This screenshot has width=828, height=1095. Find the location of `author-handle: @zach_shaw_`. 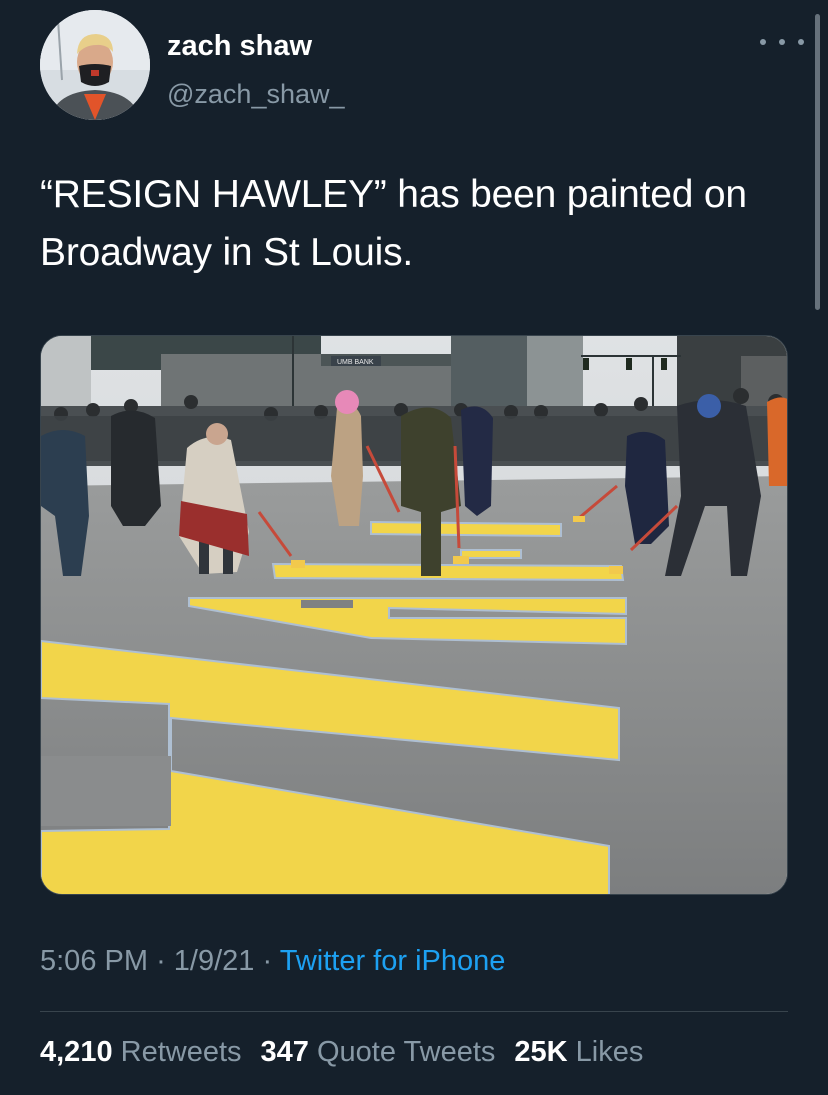

author-handle: @zach_shaw_ is located at coordinates (256, 94).